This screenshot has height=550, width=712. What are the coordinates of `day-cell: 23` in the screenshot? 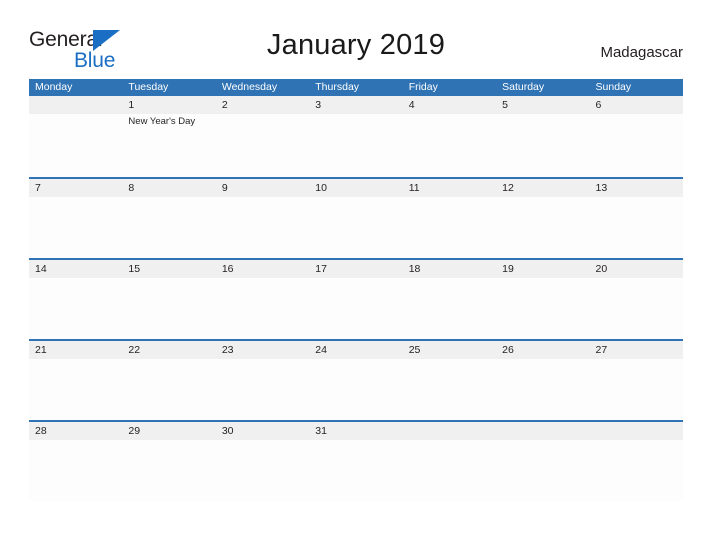 It's located at (262, 380).